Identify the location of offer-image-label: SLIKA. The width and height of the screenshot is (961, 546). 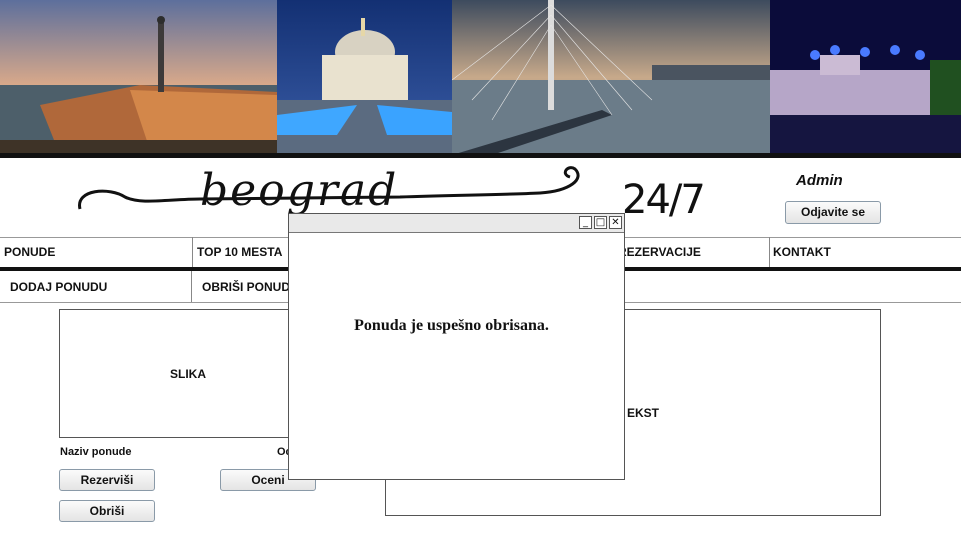
(188, 374).